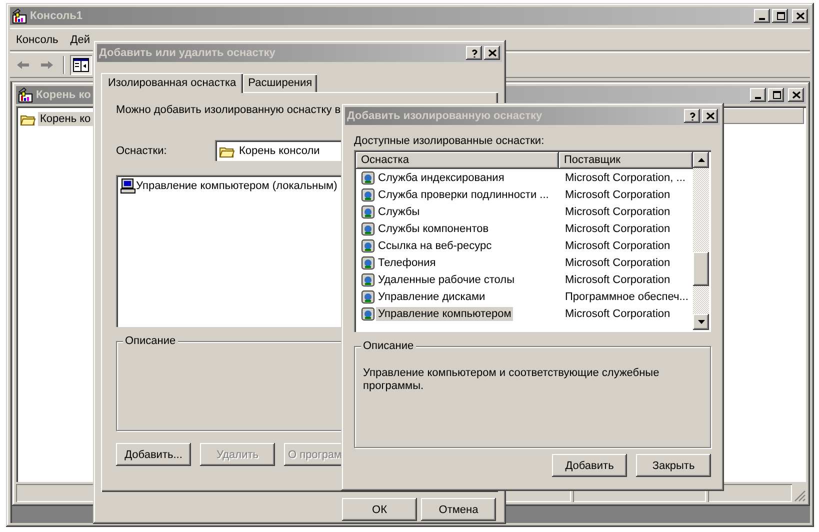  What do you see at coordinates (457, 160) in the screenshot?
I see `column-header: Оснастка` at bounding box center [457, 160].